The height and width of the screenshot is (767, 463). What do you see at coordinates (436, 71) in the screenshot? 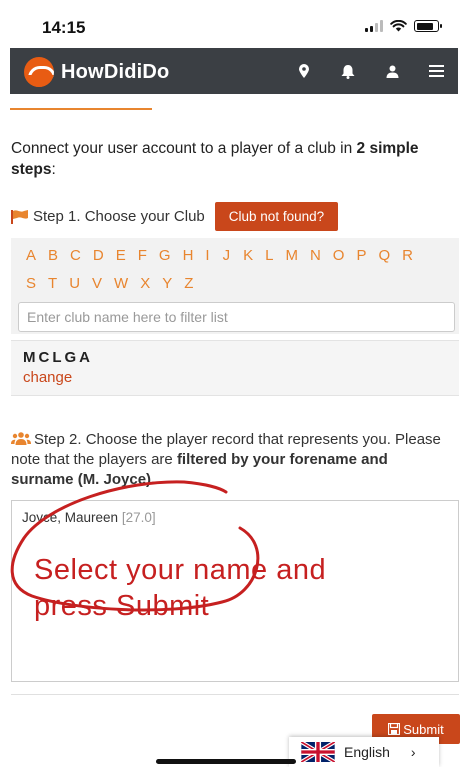
I see `menu-icon` at bounding box center [436, 71].